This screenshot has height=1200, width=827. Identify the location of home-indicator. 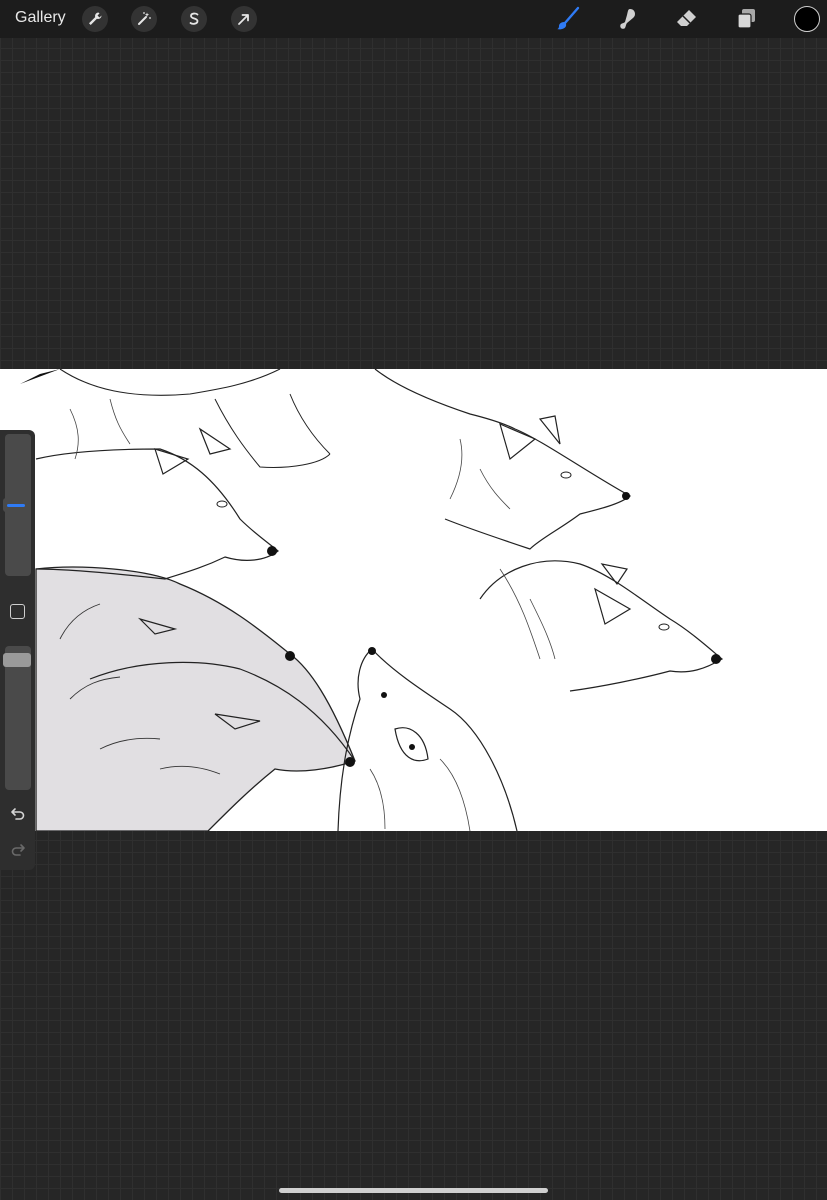
(413, 1190).